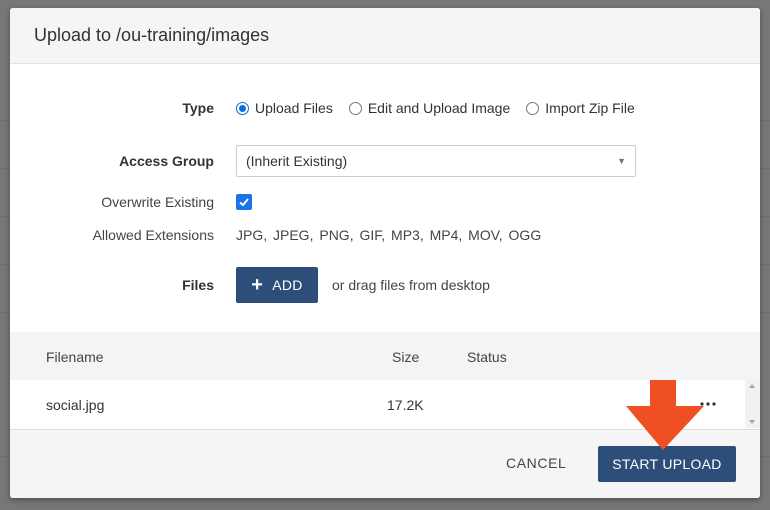  I want to click on dialog-header: Upload to /ou-training/images, so click(385, 36).